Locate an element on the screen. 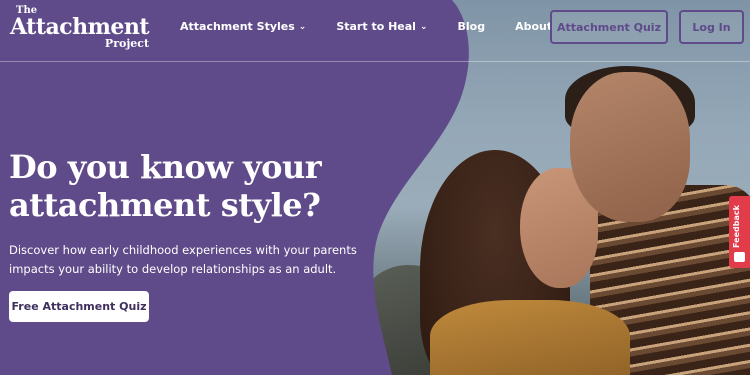 The height and width of the screenshot is (375, 750). feedback-label: Feedback is located at coordinates (736, 226).